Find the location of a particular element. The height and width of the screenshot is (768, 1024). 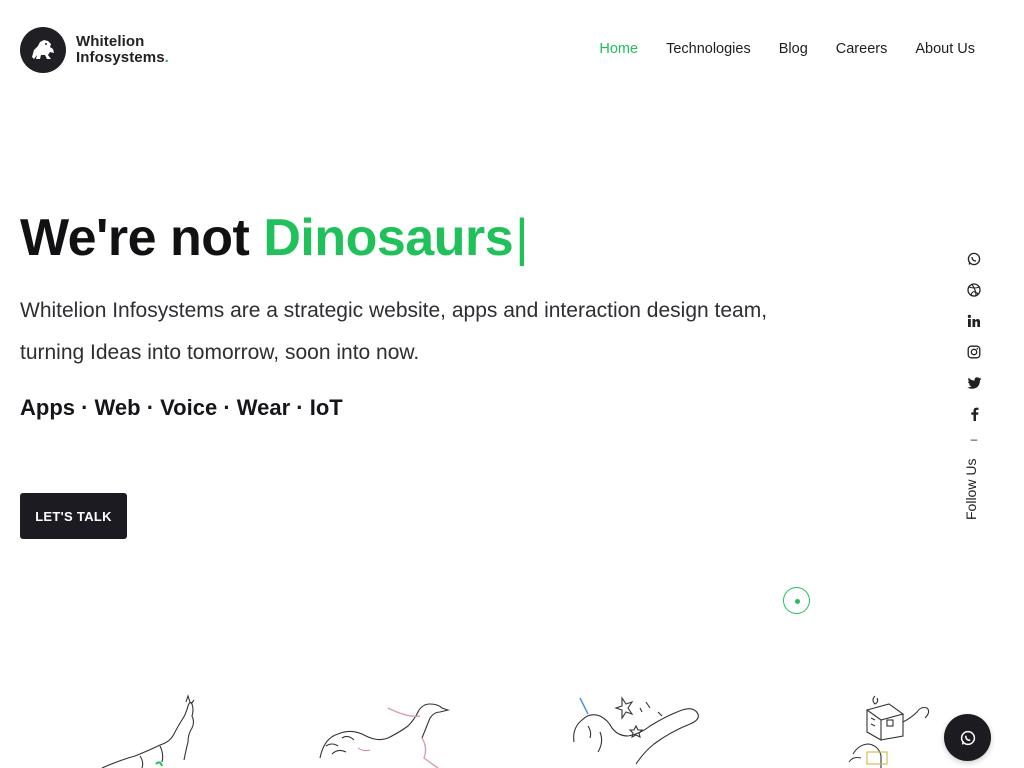

nav-item-careers: Careers is located at coordinates (862, 49).